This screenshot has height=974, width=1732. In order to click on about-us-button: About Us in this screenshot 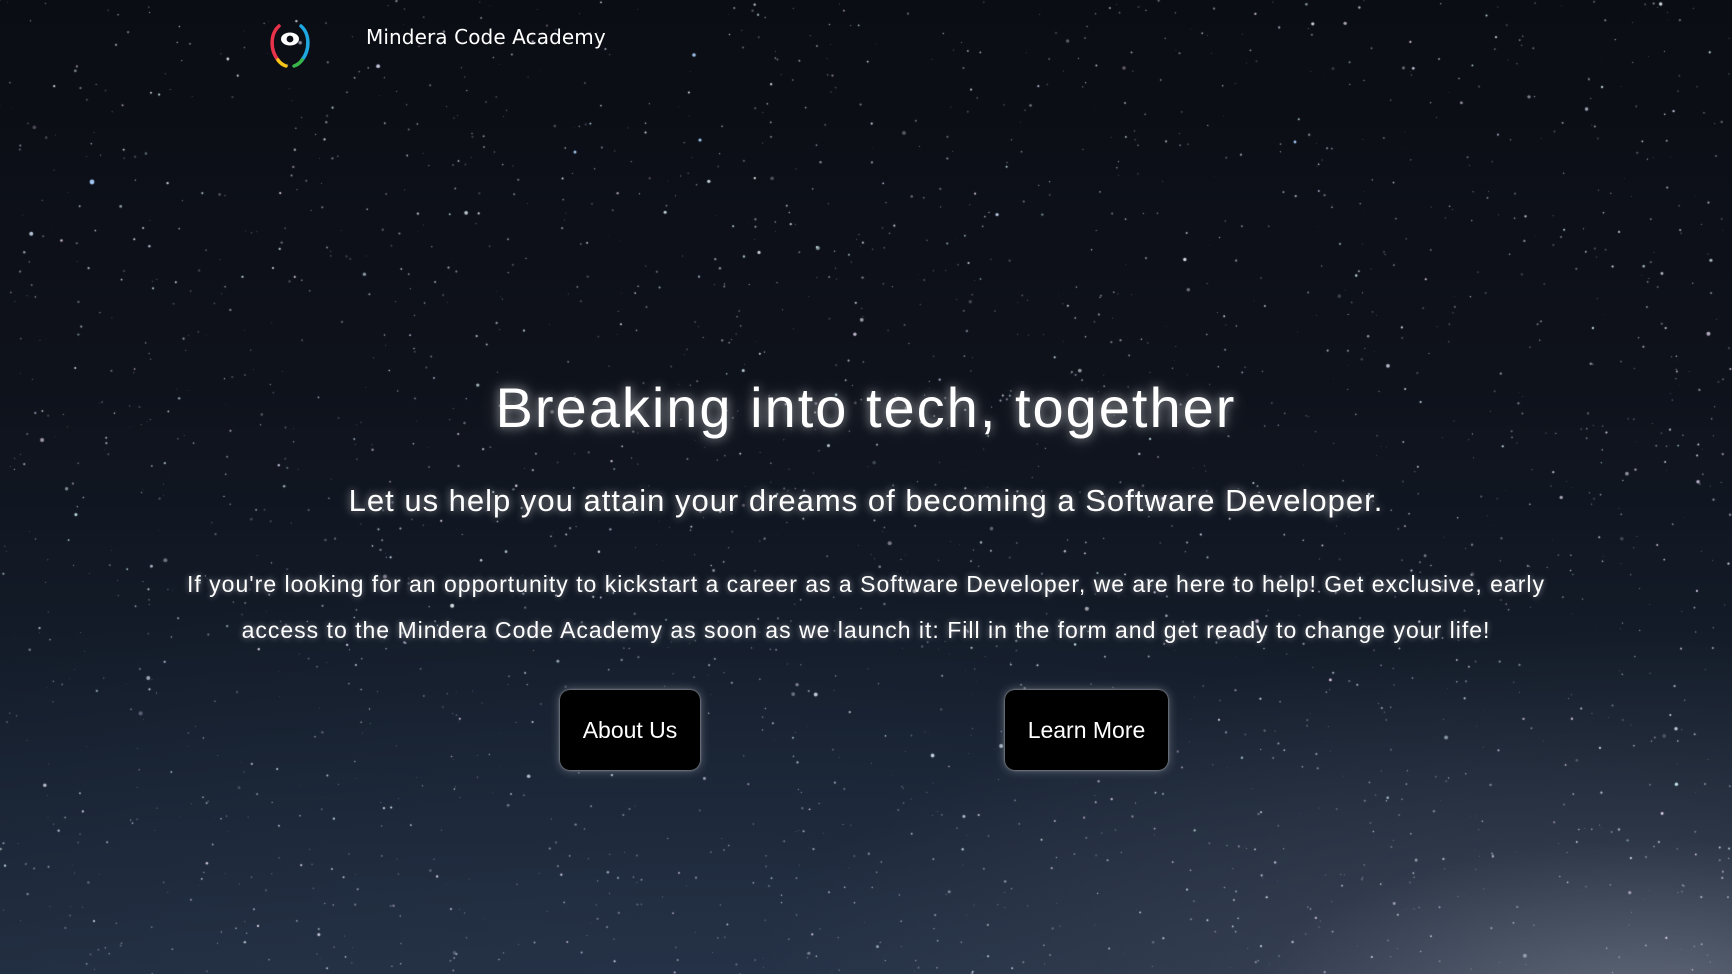, I will do `click(630, 730)`.